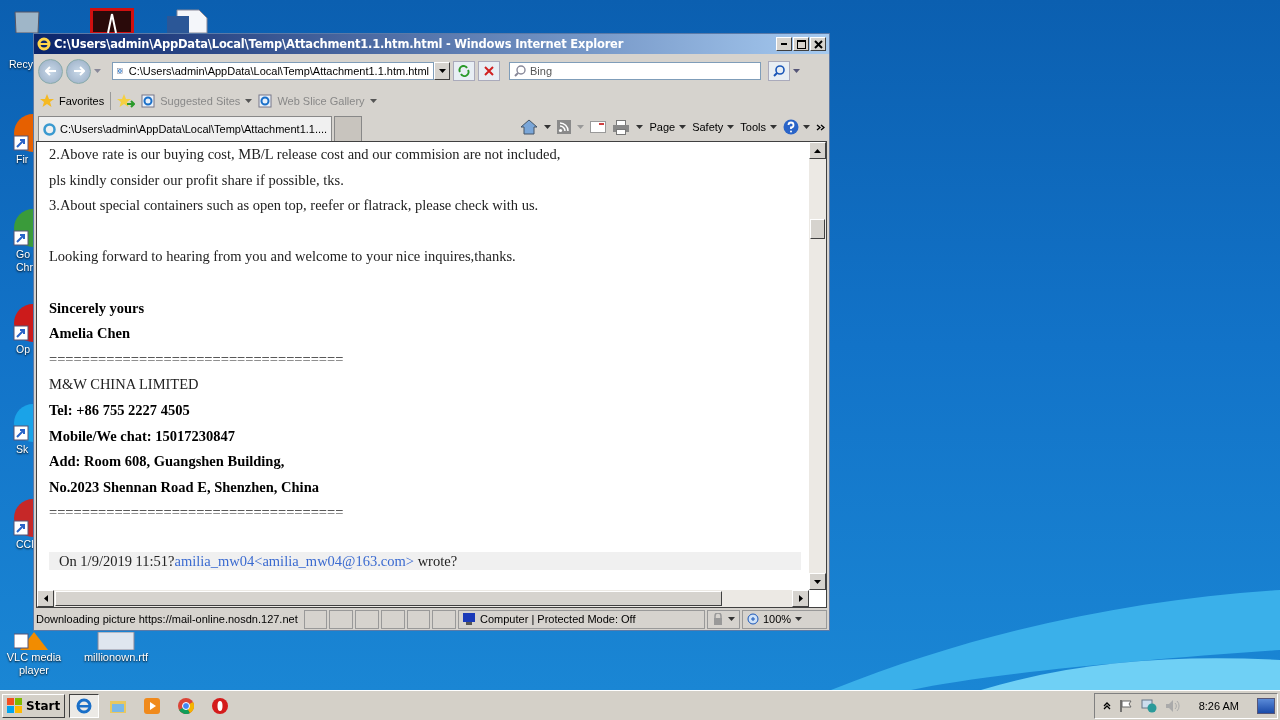 Image resolution: width=1280 pixels, height=720 pixels. I want to click on stop-button, so click(489, 71).